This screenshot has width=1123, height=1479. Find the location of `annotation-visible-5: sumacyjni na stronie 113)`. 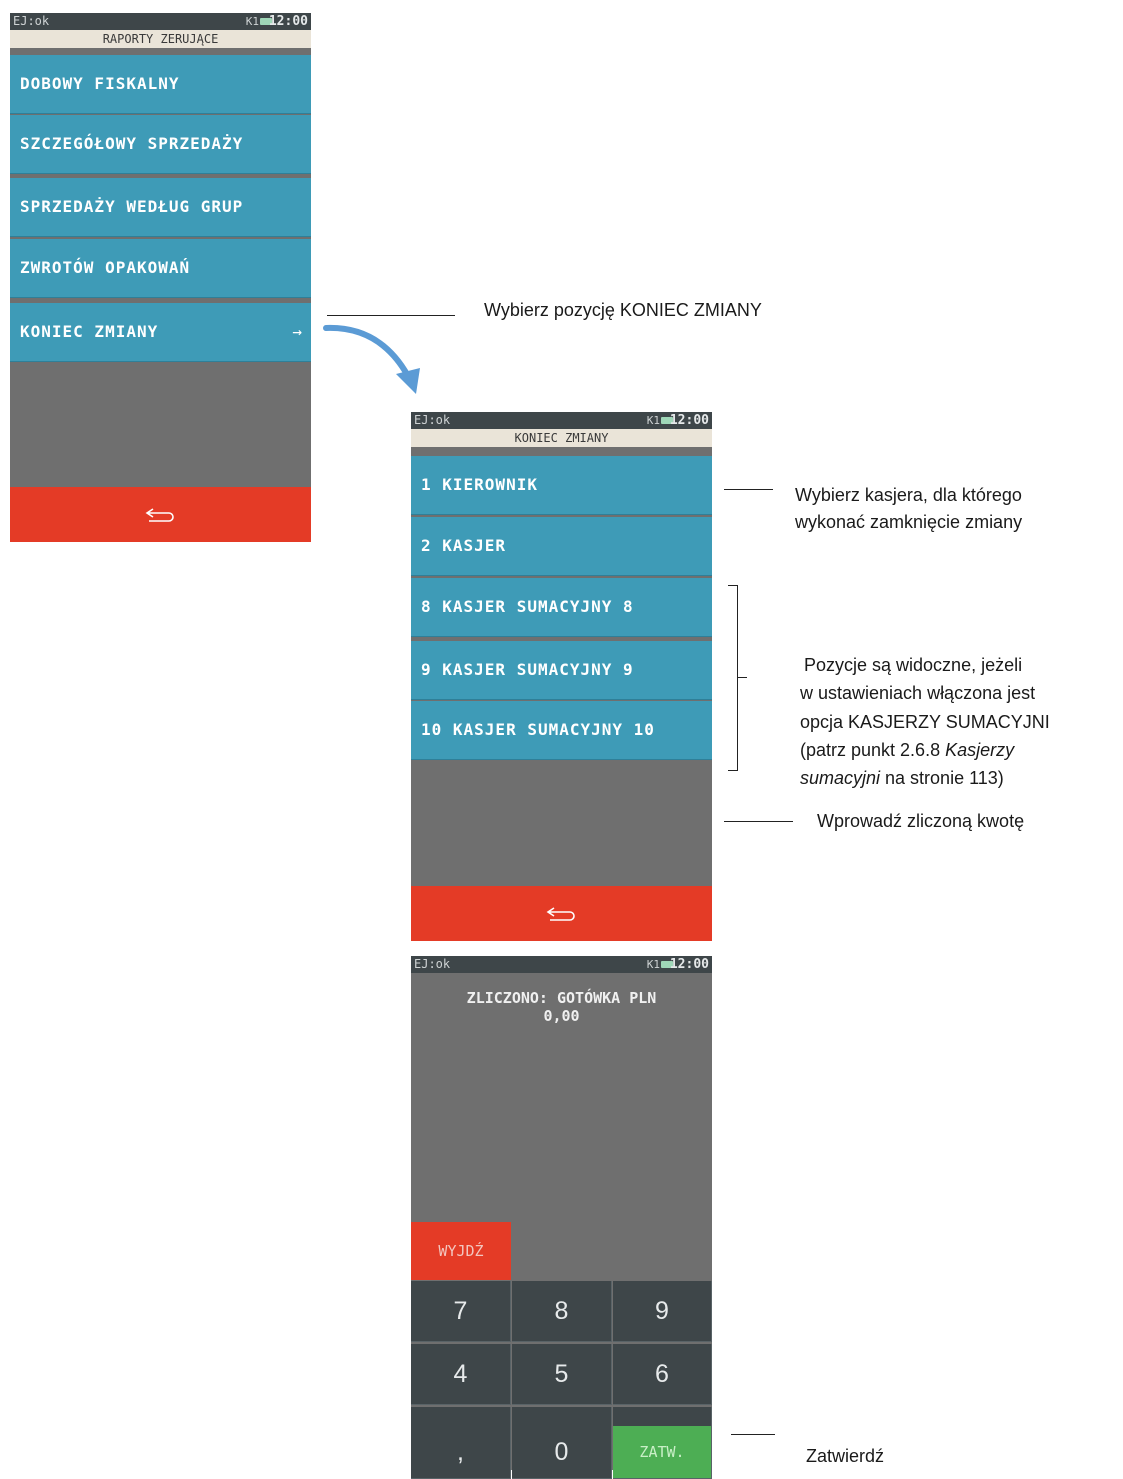

annotation-visible-5: sumacyjni na stronie 113) is located at coordinates (902, 778).